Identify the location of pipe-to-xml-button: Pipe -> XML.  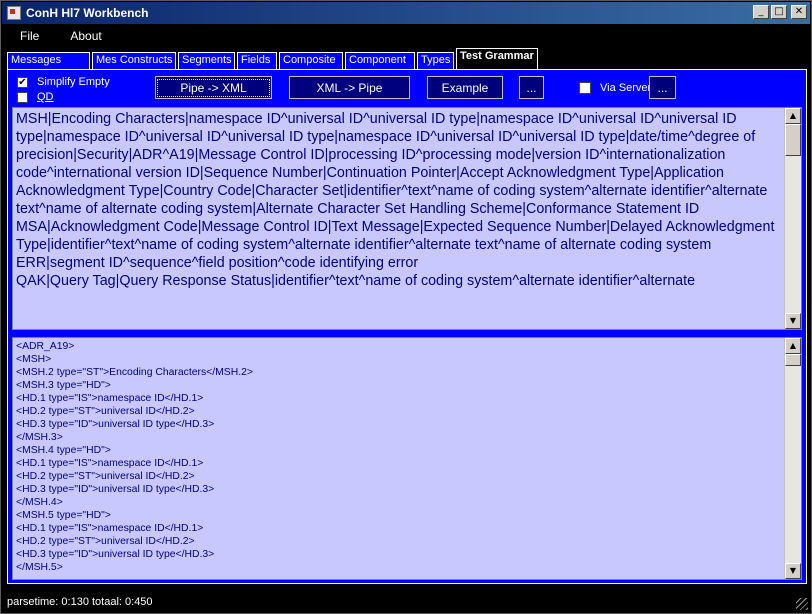
(213, 87).